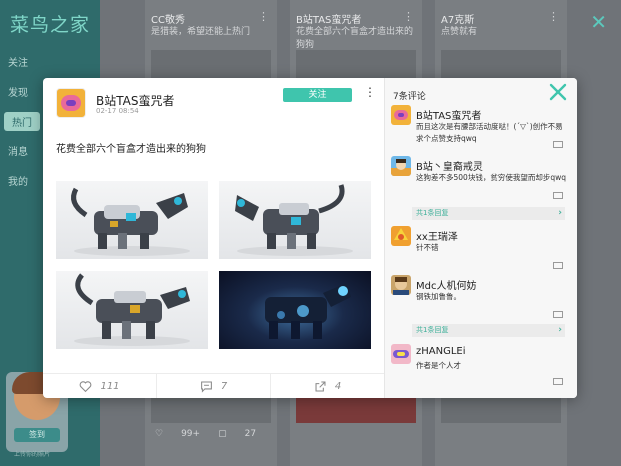  What do you see at coordinates (327, 386) in the screenshot?
I see `share-button: 4` at bounding box center [327, 386].